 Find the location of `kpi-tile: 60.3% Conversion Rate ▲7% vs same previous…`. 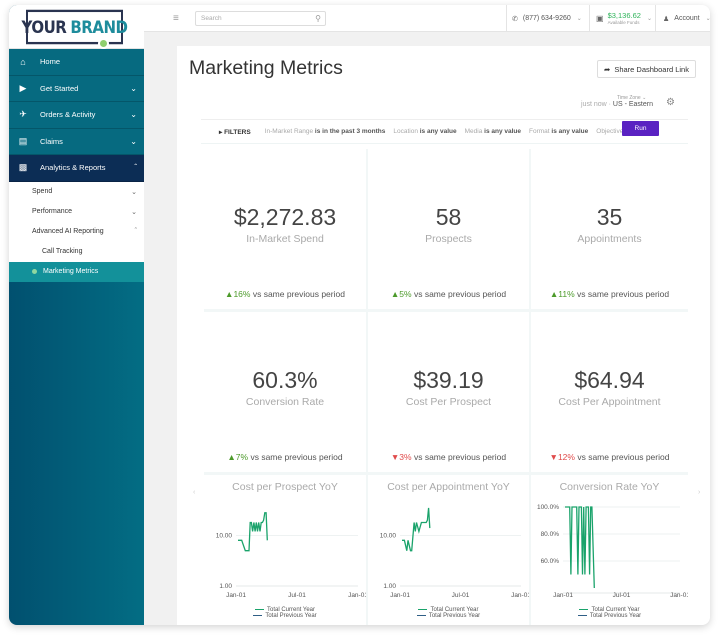

kpi-tile: 60.3% Conversion Rate ▲7% vs same previous… is located at coordinates (285, 392).